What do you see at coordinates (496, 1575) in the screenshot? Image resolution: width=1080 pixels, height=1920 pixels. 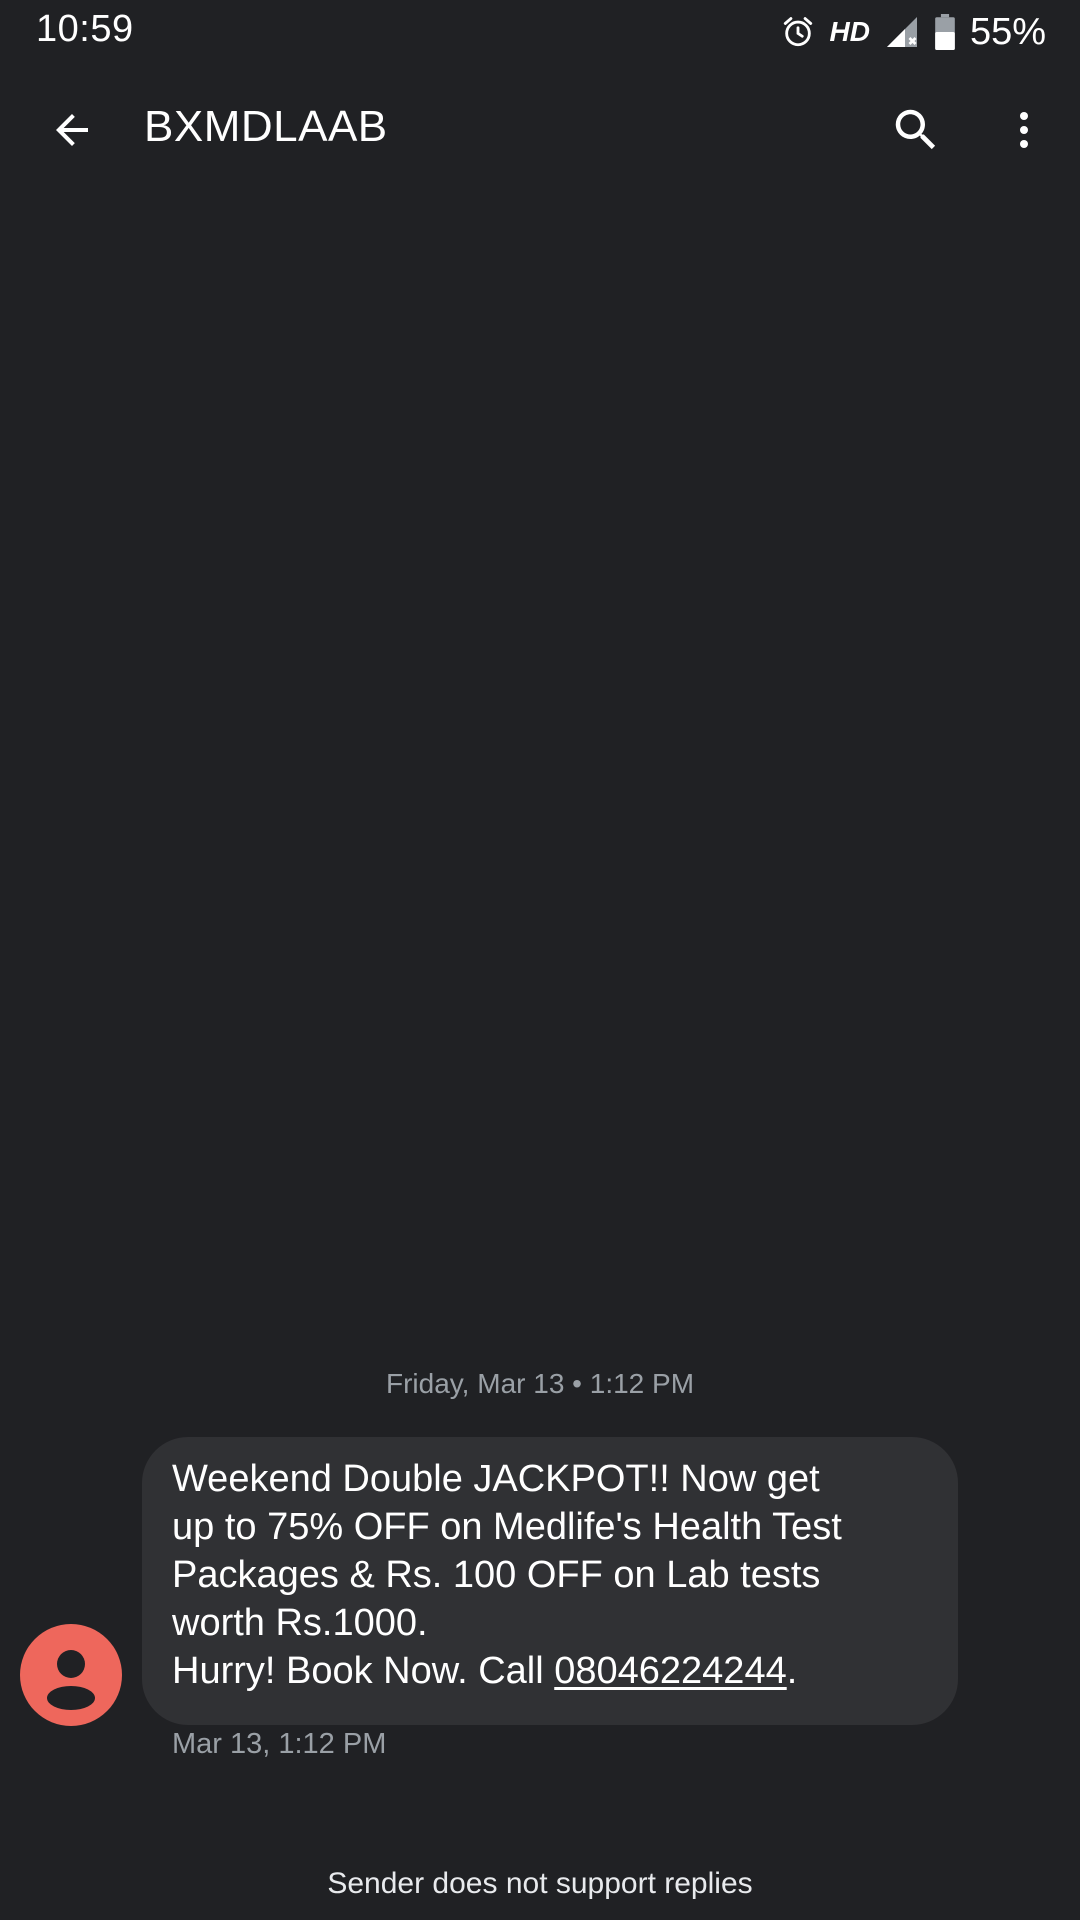 I see `message-line: Packages & Rs. 100 OFF on Lab tests` at bounding box center [496, 1575].